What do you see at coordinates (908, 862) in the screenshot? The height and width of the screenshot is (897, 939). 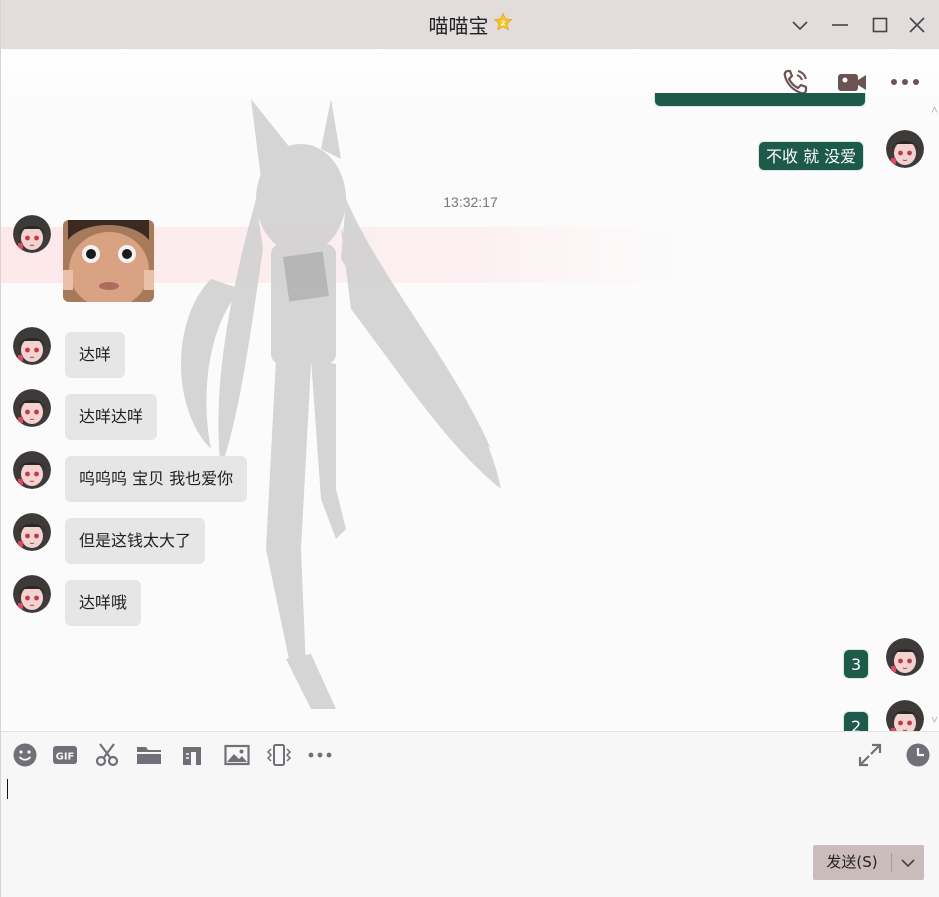 I see `send-options-chevron-icon` at bounding box center [908, 862].